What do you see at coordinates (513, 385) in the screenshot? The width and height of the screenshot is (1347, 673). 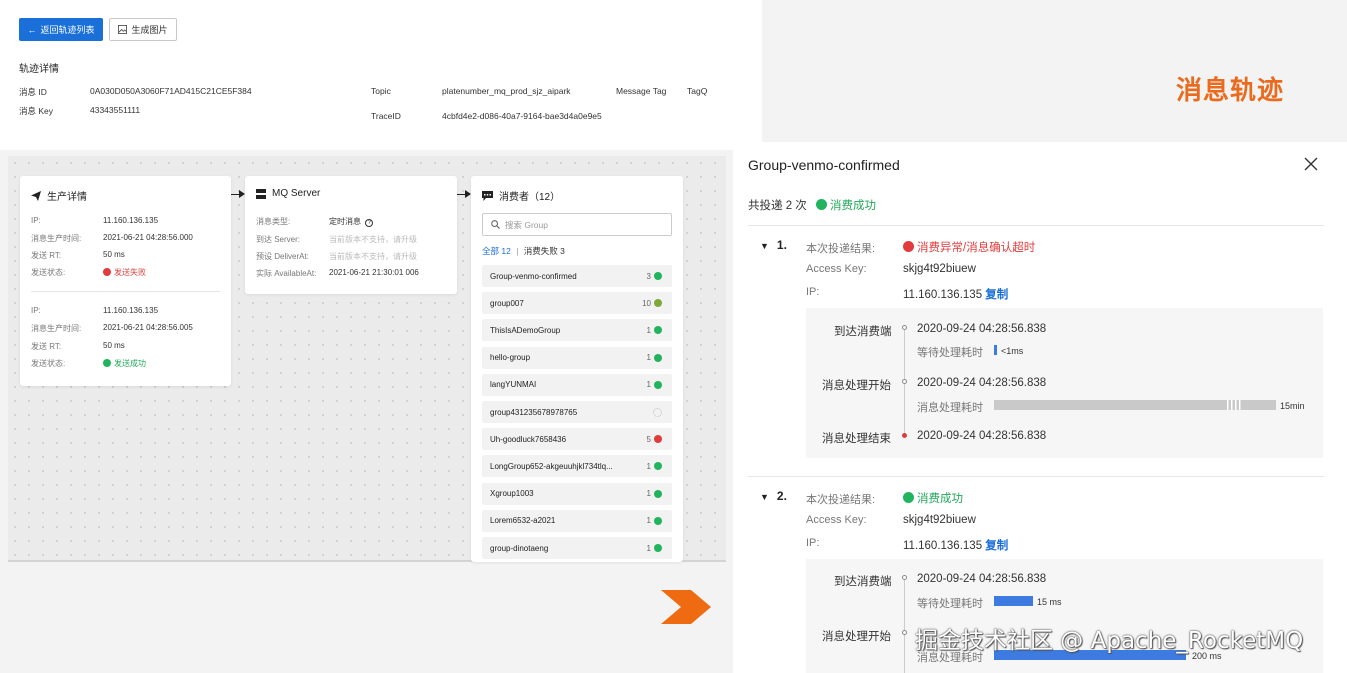 I see `group-name: langYUNMAI` at bounding box center [513, 385].